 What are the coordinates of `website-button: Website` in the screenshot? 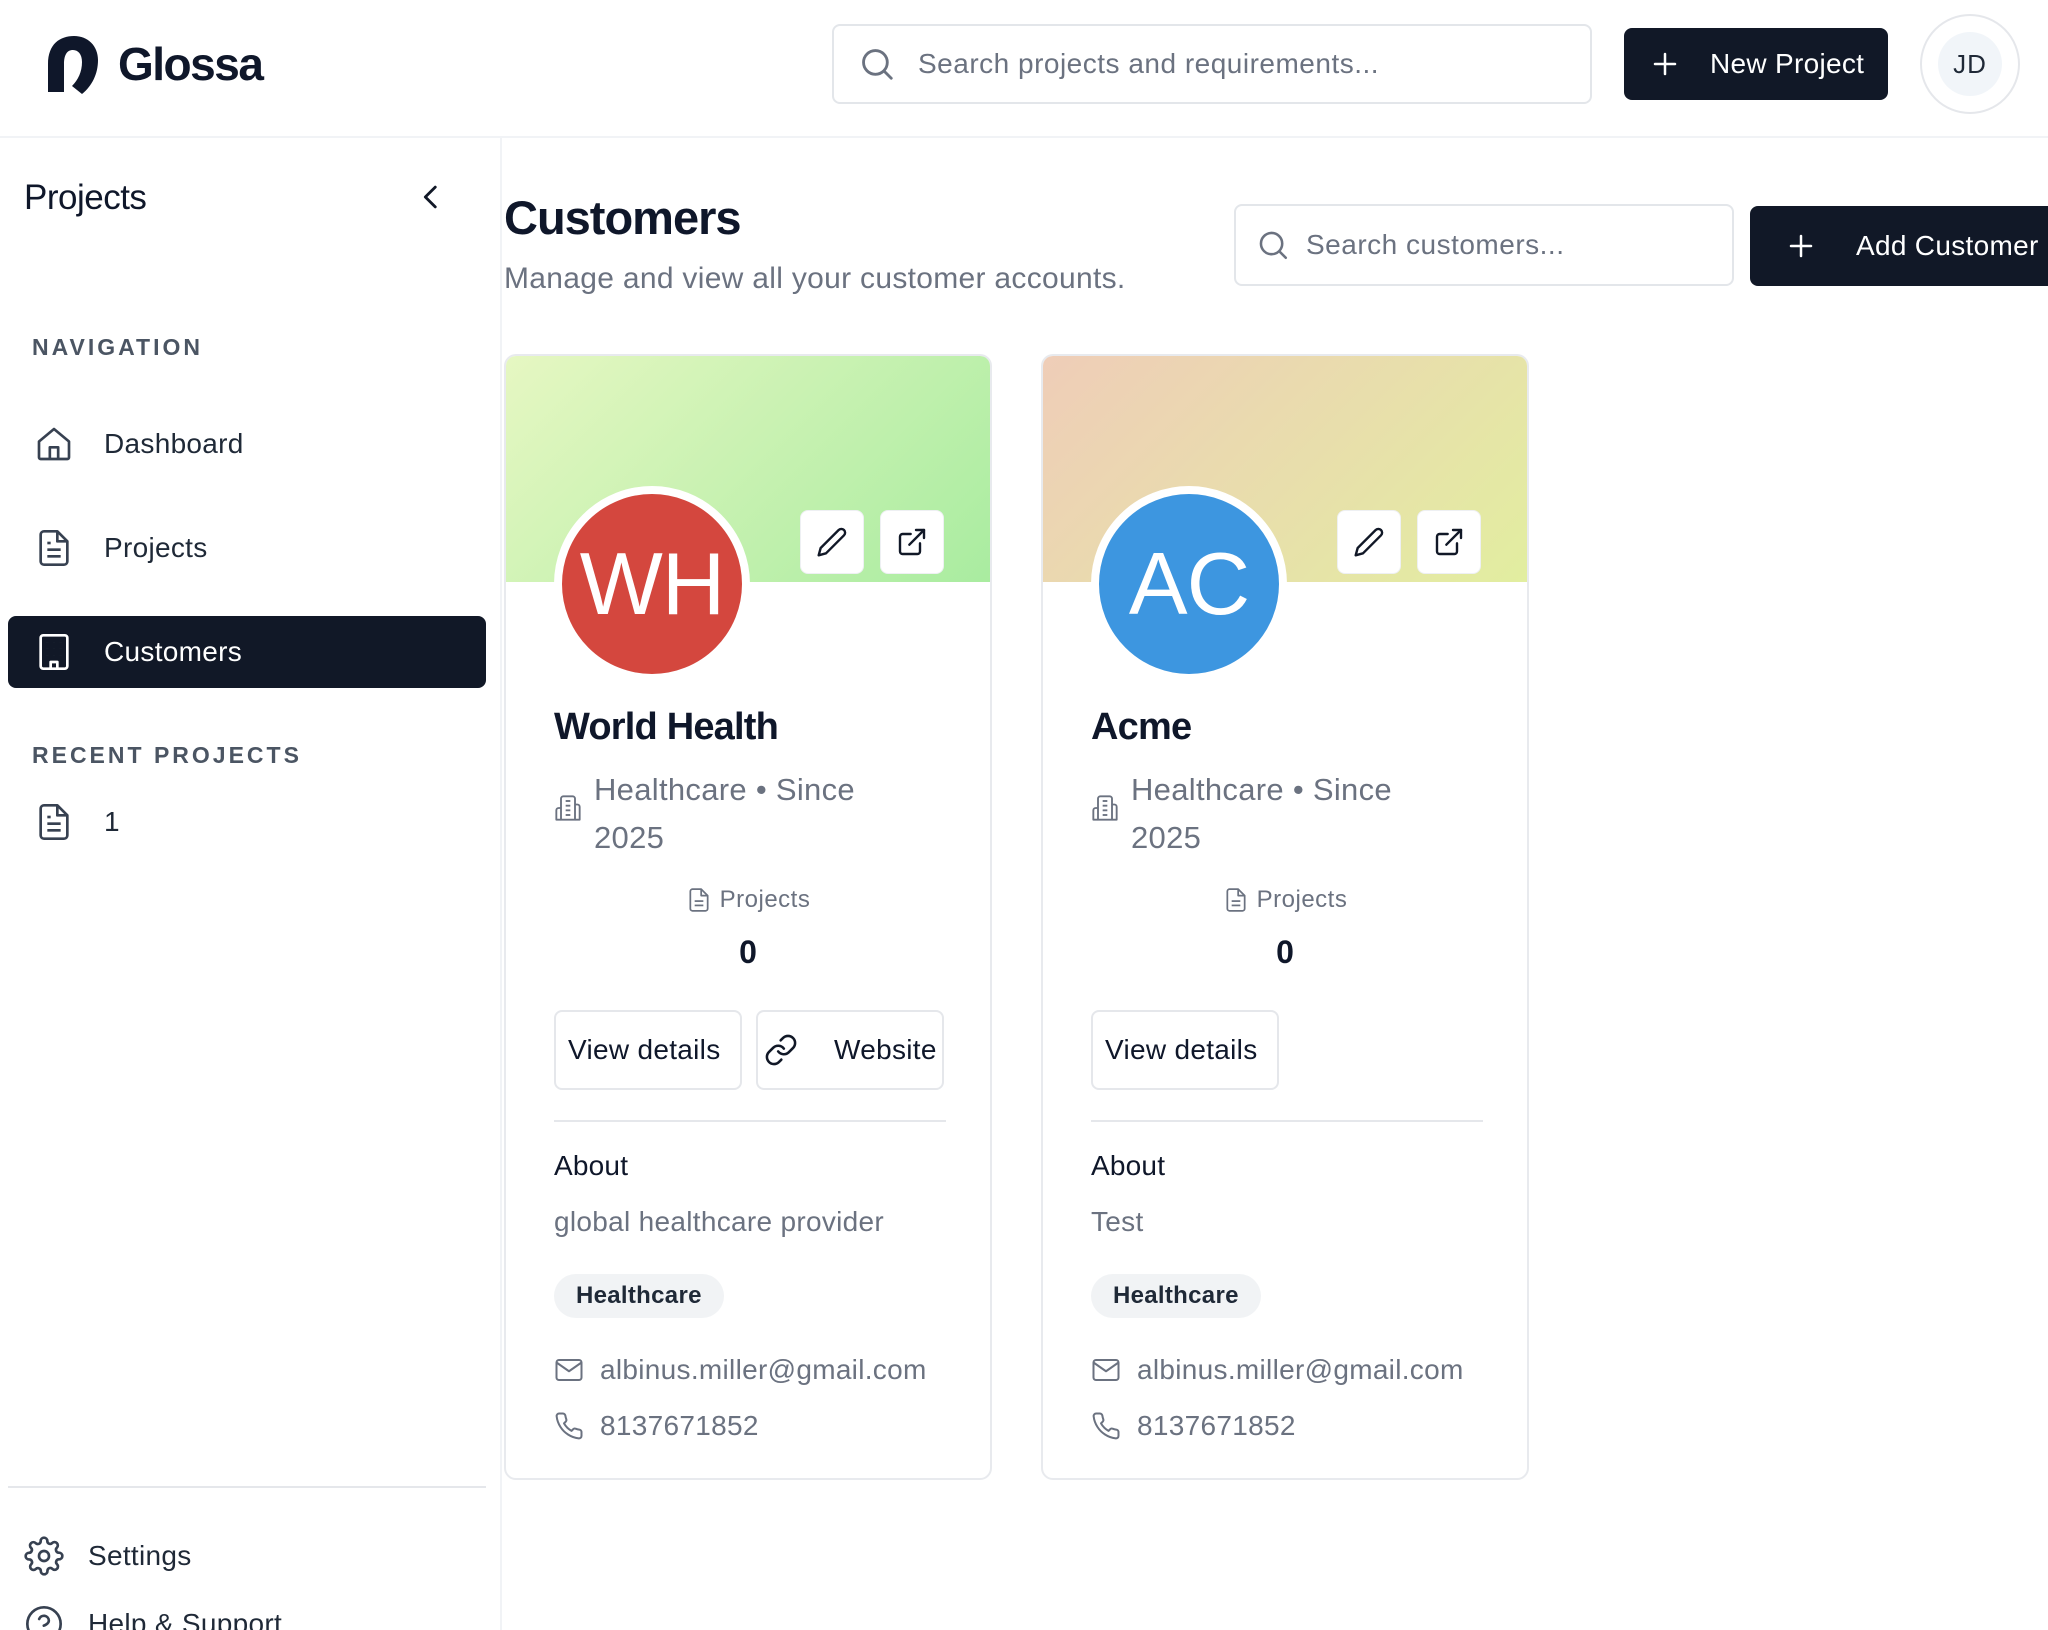 It's located at (850, 1050).